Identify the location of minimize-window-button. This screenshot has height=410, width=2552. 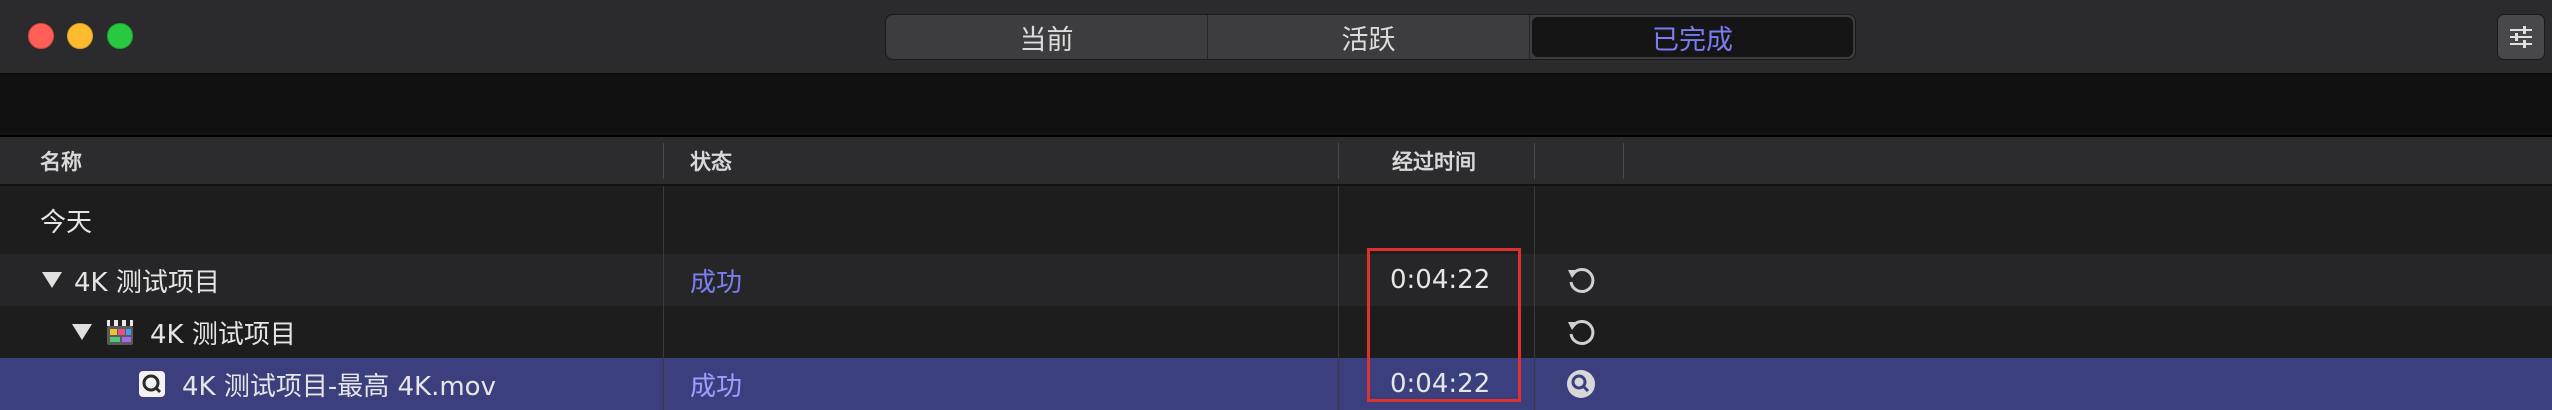
(80, 36).